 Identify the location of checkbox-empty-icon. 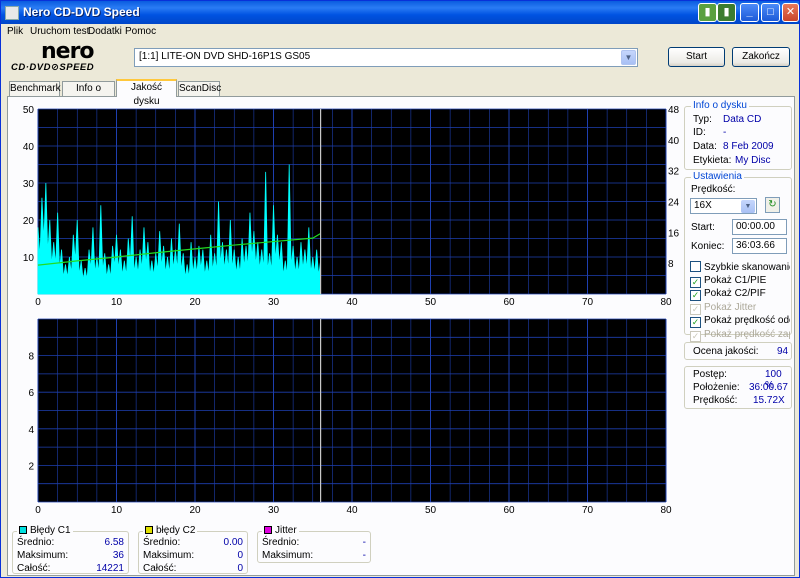
(695, 266).